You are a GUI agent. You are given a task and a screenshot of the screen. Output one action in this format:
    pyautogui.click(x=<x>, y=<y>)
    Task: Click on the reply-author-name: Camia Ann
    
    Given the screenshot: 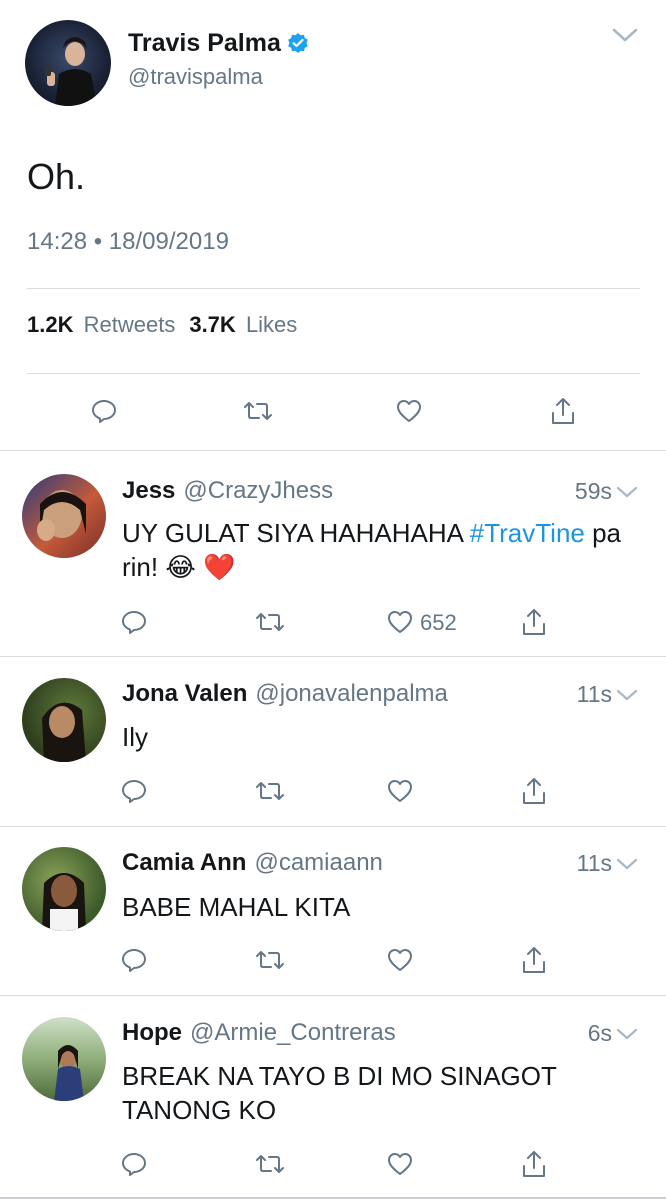 What is the action you would take?
    pyautogui.click(x=184, y=863)
    